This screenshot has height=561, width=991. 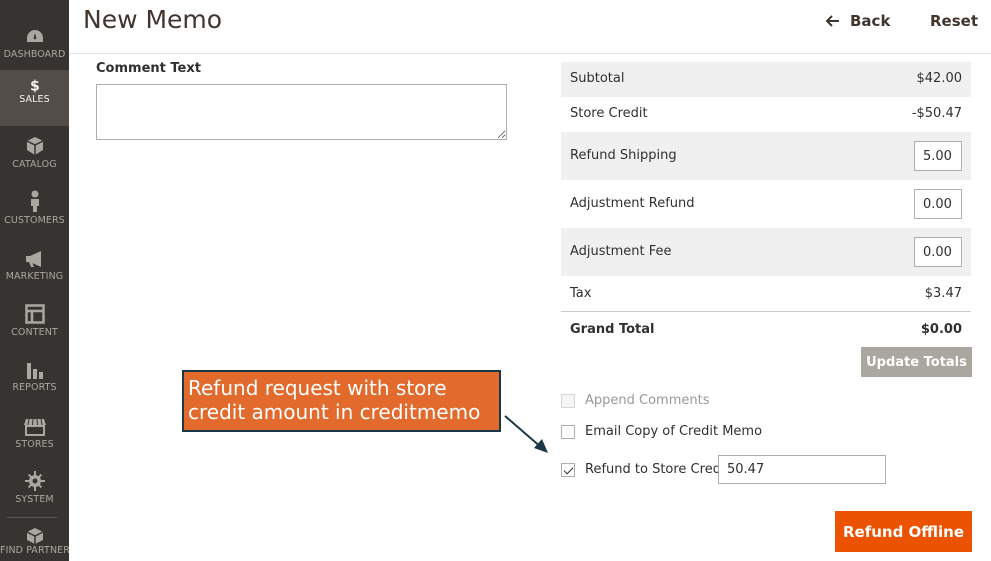 I want to click on email-copy-option: Email Copy of Credit Memo, so click(x=661, y=431).